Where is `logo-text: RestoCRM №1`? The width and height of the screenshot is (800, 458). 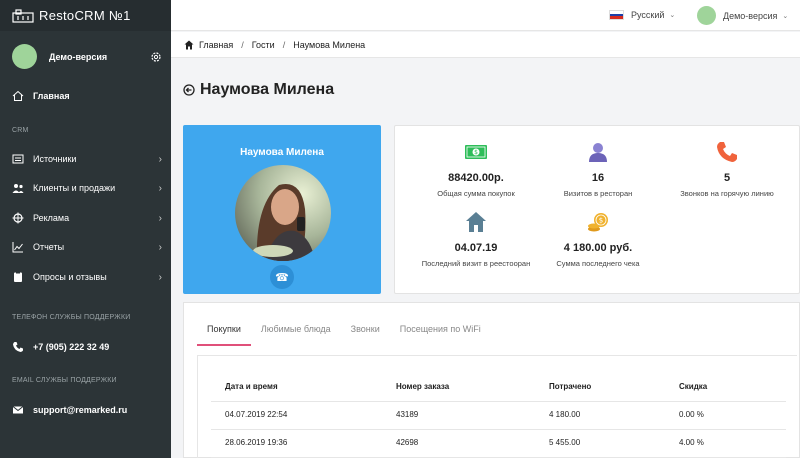 logo-text: RestoCRM №1 is located at coordinates (85, 15).